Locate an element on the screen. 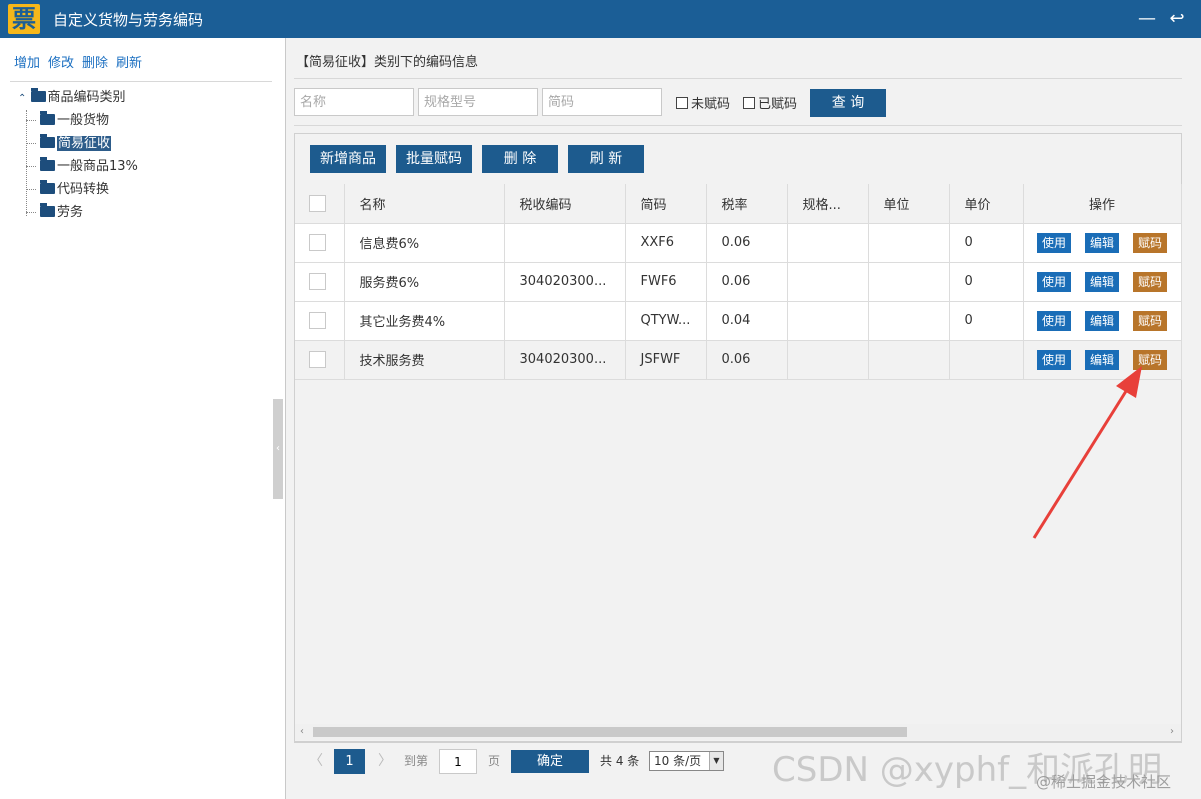  tree-item-code-convert: 代码转换 is located at coordinates (78, 189).